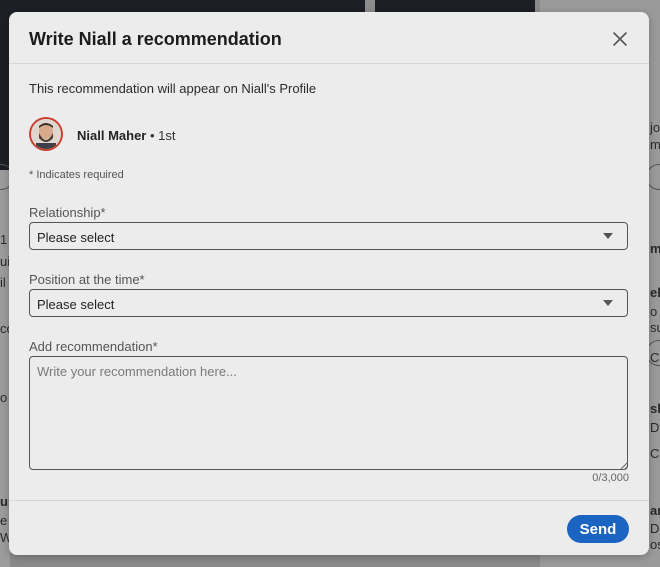  Describe the element at coordinates (655, 292) in the screenshot. I see `background-text: ek` at that location.